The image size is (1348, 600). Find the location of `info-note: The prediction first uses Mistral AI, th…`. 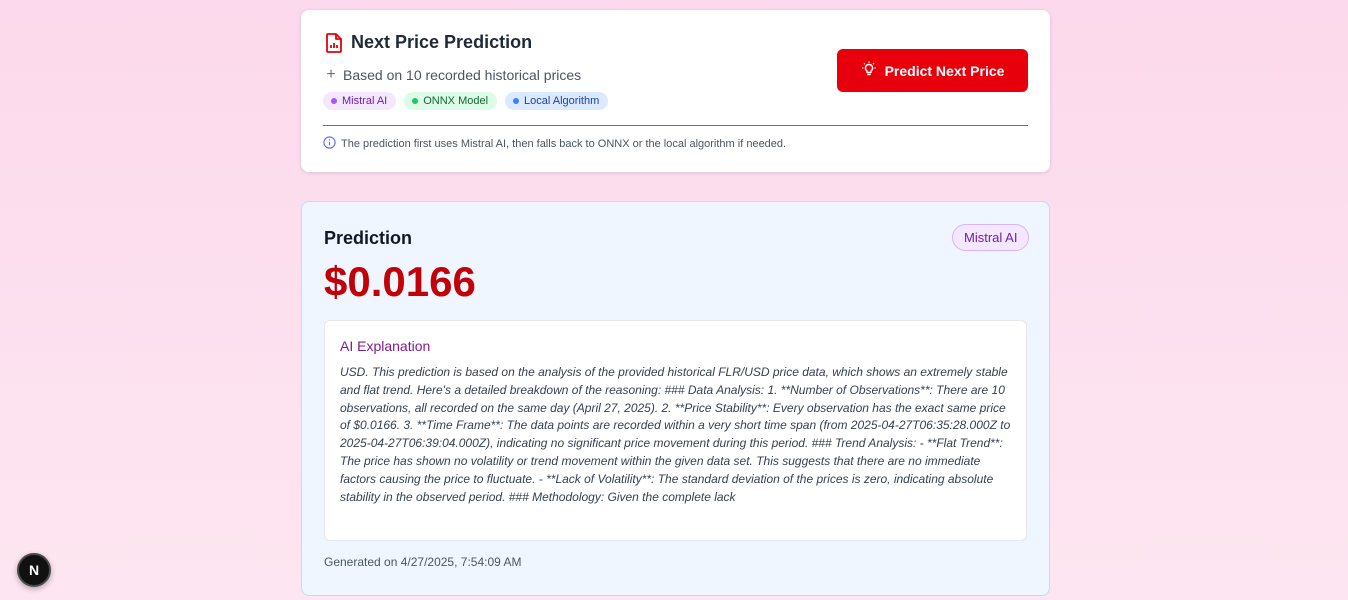

info-note: The prediction first uses Mistral AI, th… is located at coordinates (554, 144).